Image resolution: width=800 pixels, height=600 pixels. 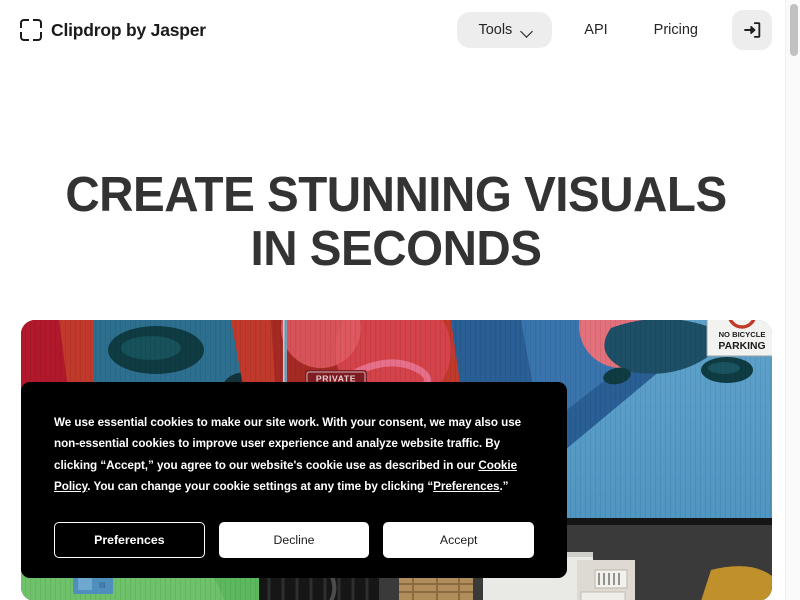 I want to click on decline-button: Decline, so click(x=294, y=540).